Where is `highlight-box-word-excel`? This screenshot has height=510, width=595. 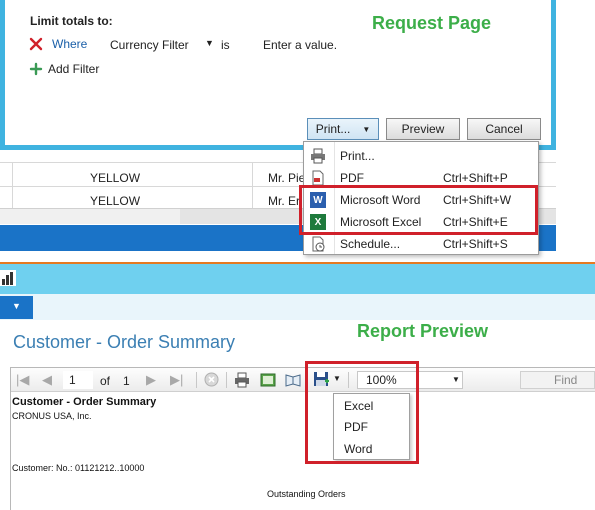
highlight-box-word-excel is located at coordinates (418, 210).